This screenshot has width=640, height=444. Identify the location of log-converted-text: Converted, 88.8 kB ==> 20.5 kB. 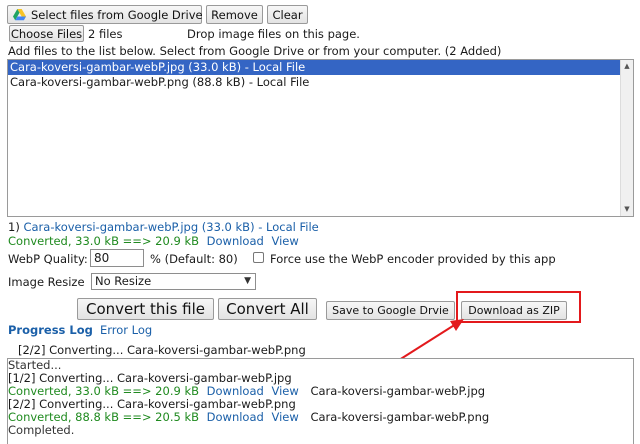
(103, 417).